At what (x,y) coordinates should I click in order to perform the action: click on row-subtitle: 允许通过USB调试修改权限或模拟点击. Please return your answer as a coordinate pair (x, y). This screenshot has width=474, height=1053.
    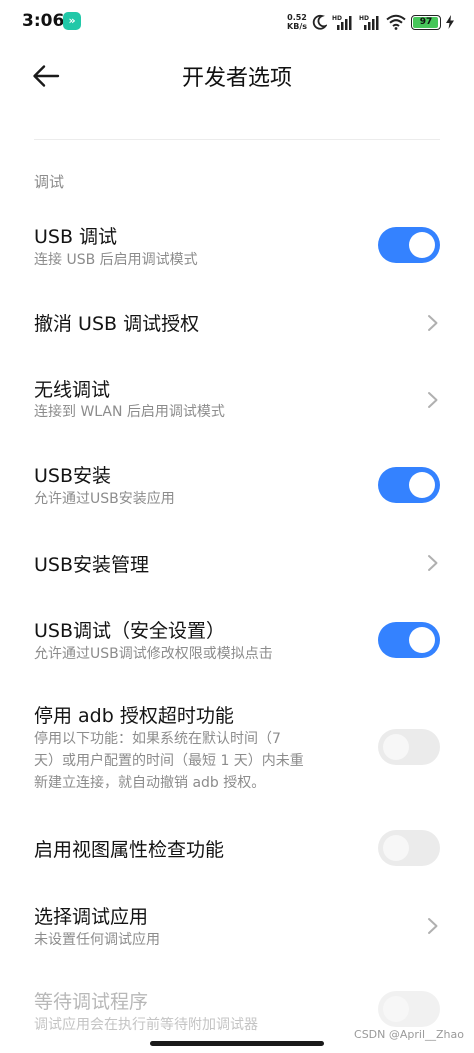
    Looking at the image, I should click on (153, 654).